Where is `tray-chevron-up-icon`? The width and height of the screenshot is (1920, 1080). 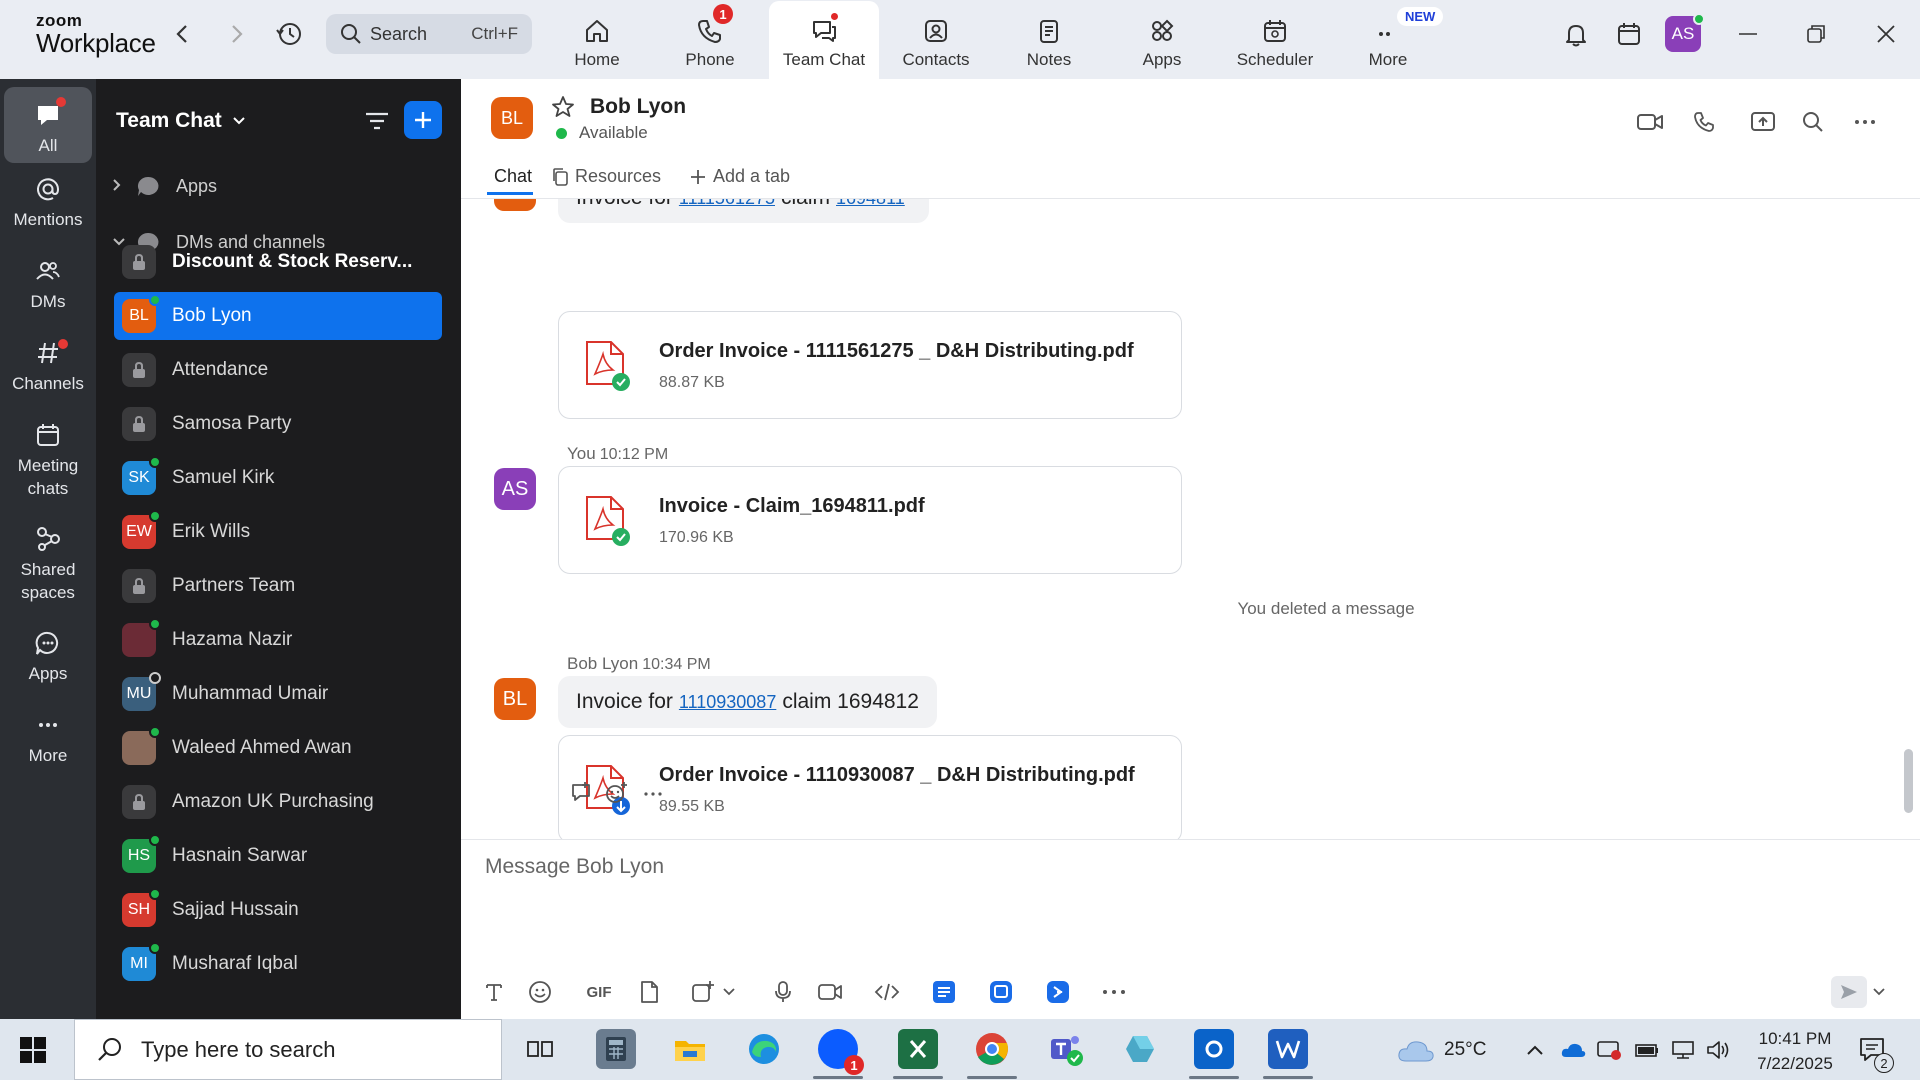 tray-chevron-up-icon is located at coordinates (1535, 1049).